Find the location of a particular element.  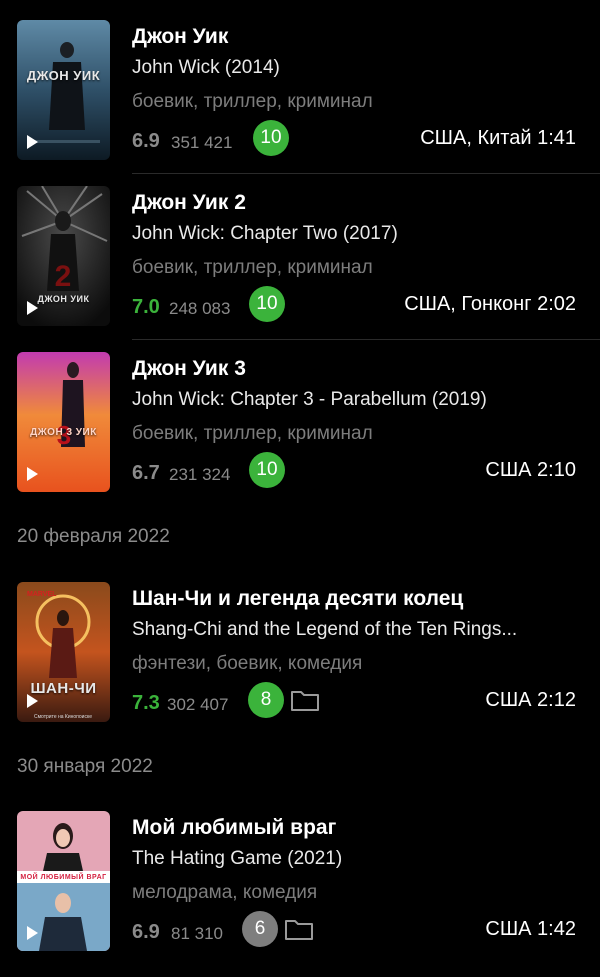

poster-title: МОЙ ЛЮБИМЫЙ ВРАГ is located at coordinates (63, 877).